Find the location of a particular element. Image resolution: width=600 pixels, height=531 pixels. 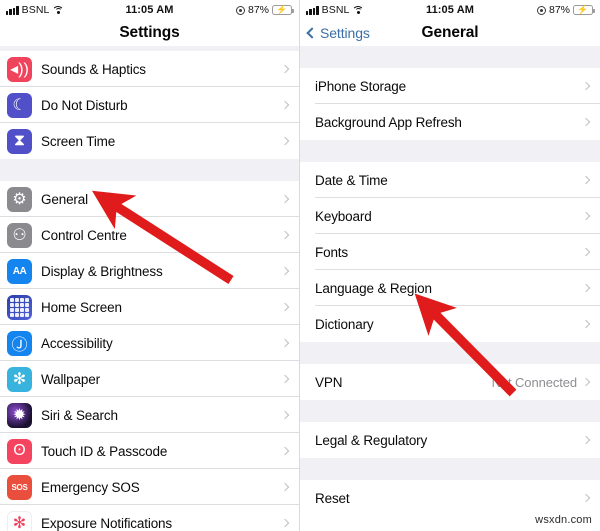

general-row-label: Background App Refresh is located at coordinates (388, 122).